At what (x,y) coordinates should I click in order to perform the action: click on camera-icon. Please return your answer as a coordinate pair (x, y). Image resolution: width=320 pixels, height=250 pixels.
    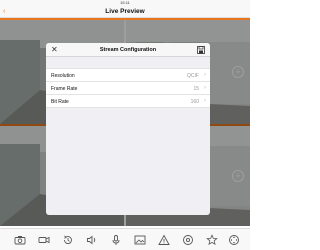
    Looking at the image, I should click on (20, 240).